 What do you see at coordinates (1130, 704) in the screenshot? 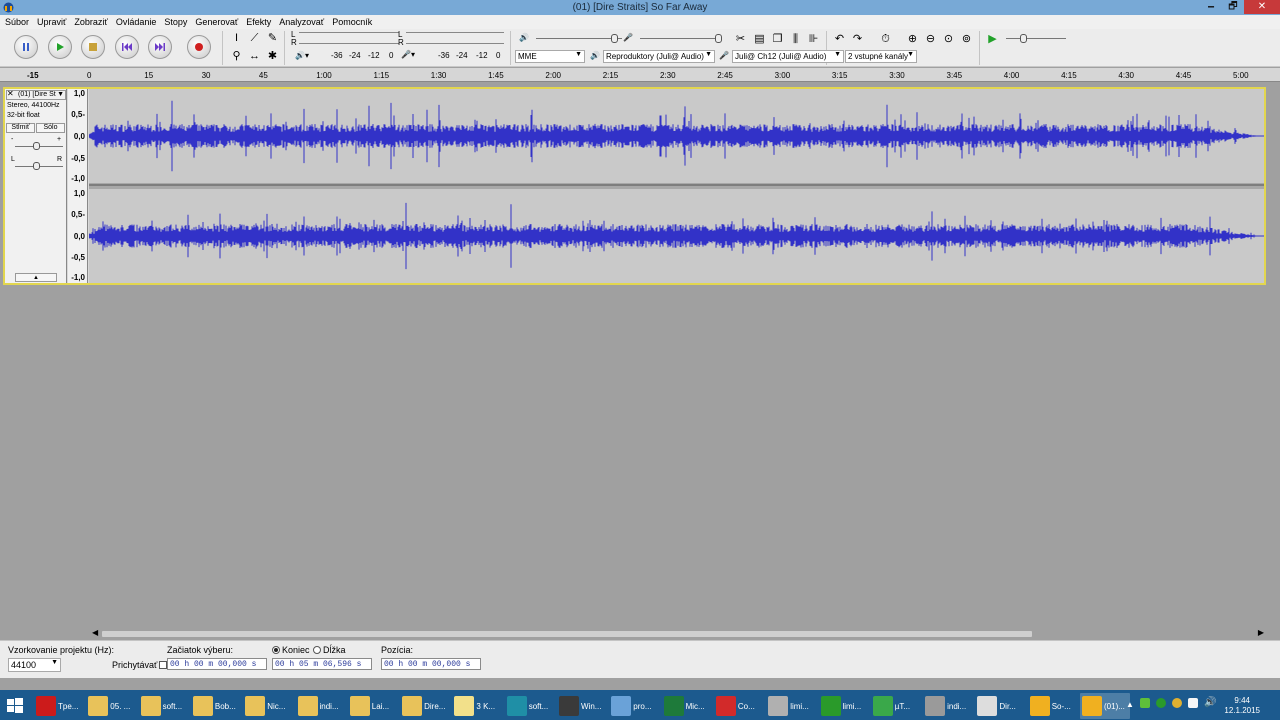
I see `tray-expand-icon: ▲` at bounding box center [1130, 704].